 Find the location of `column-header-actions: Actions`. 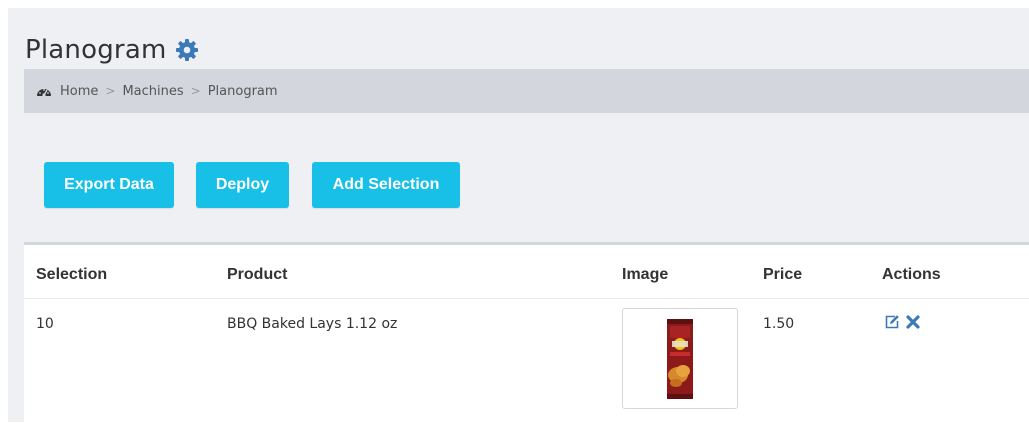

column-header-actions: Actions is located at coordinates (911, 274).